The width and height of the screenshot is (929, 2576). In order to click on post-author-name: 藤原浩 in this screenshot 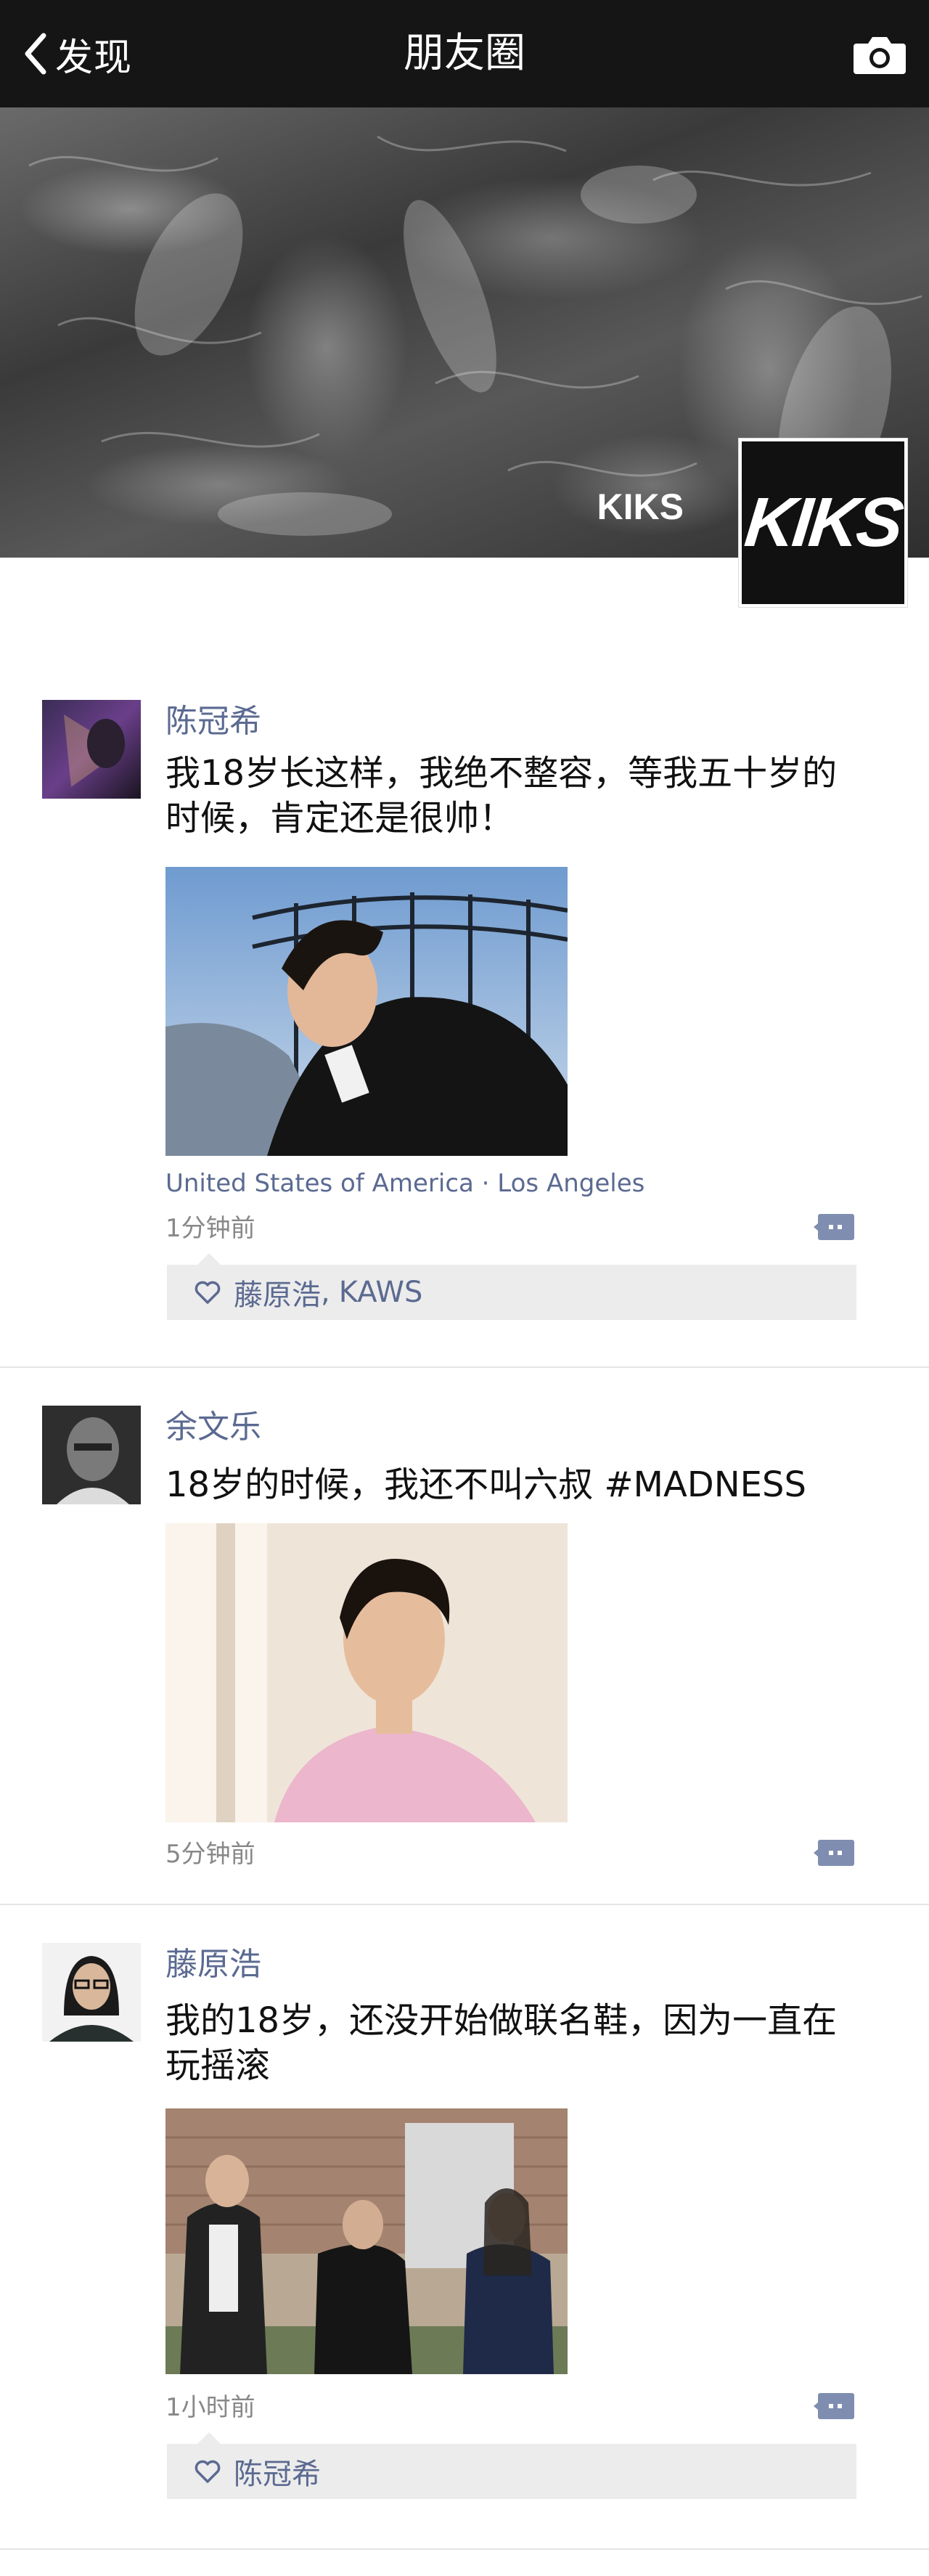, I will do `click(213, 1964)`.